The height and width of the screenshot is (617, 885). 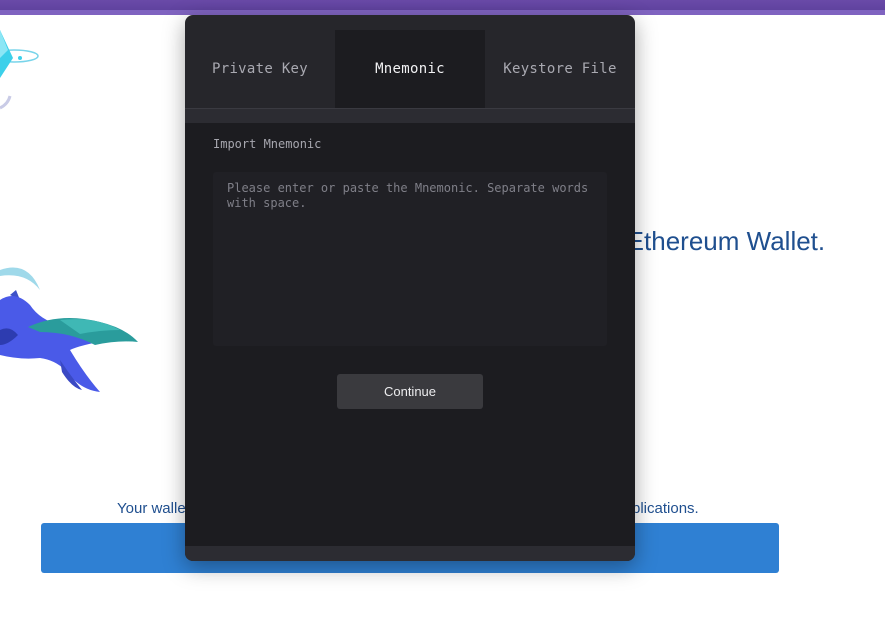 I want to click on tab-private-key: Private Key, so click(x=260, y=69).